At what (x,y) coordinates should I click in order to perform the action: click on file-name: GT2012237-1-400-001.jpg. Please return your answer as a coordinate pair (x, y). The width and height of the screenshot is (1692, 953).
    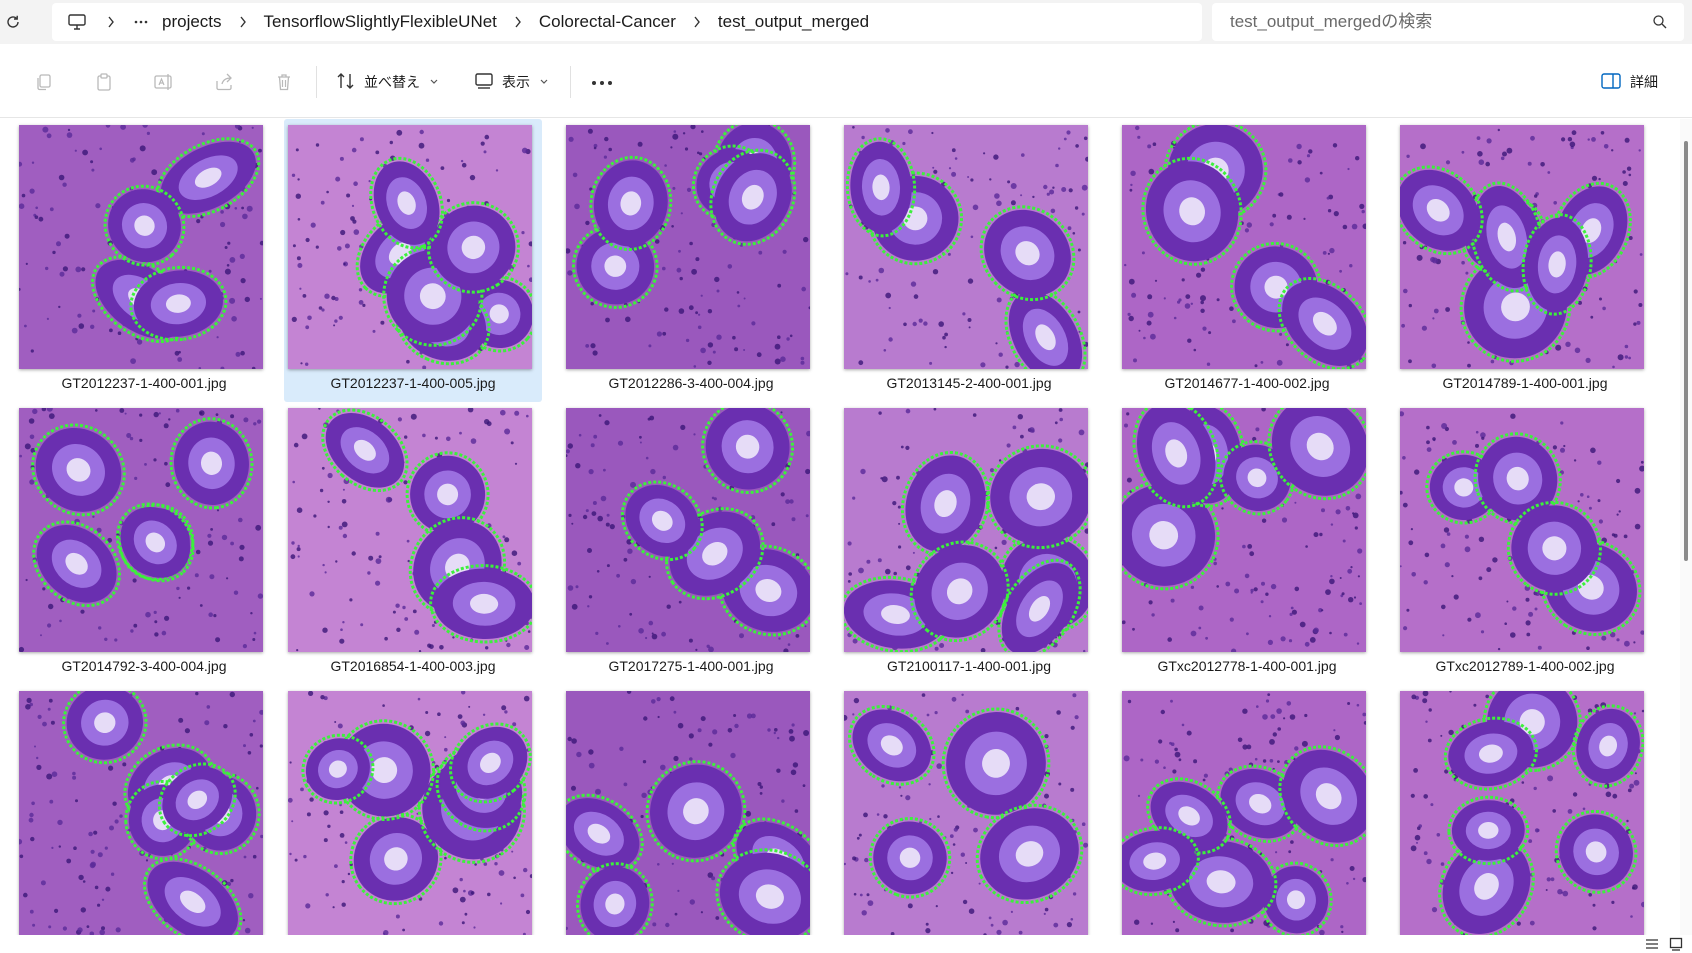
    Looking at the image, I should click on (144, 383).